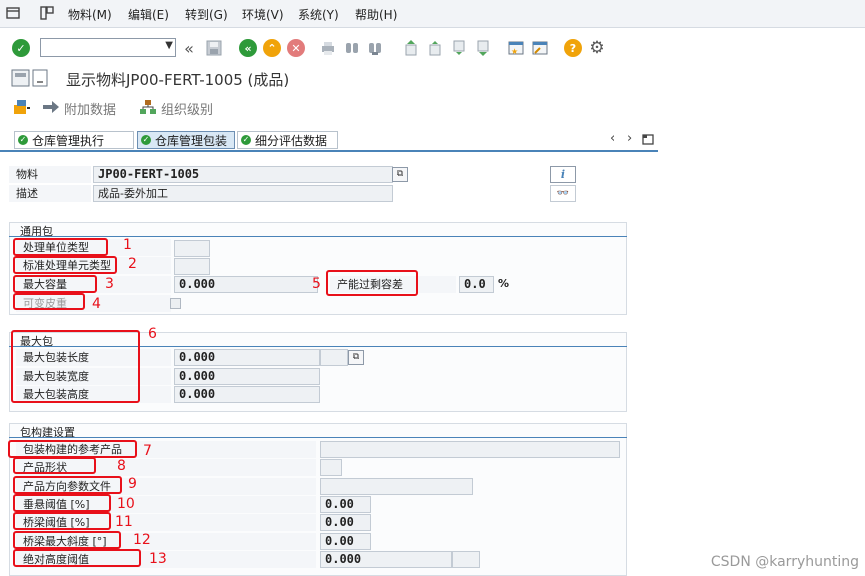 The image size is (865, 576). I want to click on material-label: 物料, so click(50, 174).